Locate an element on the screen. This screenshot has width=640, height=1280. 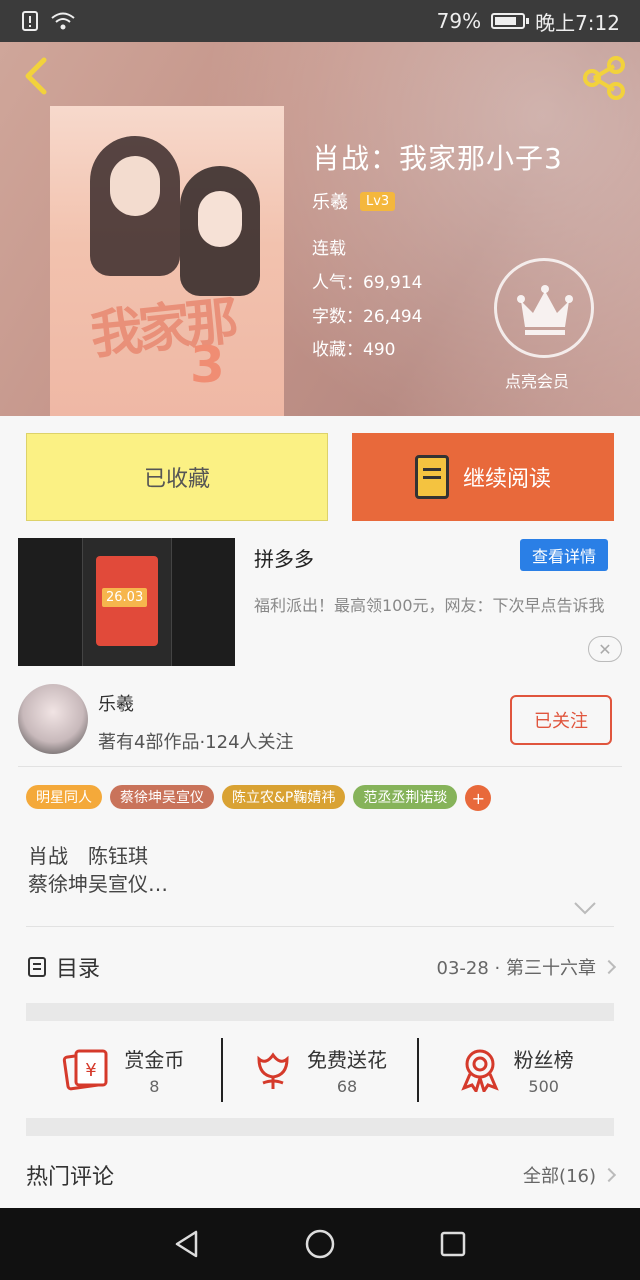
description-line-1: 肖战 陈钰琪 is located at coordinates (88, 856).